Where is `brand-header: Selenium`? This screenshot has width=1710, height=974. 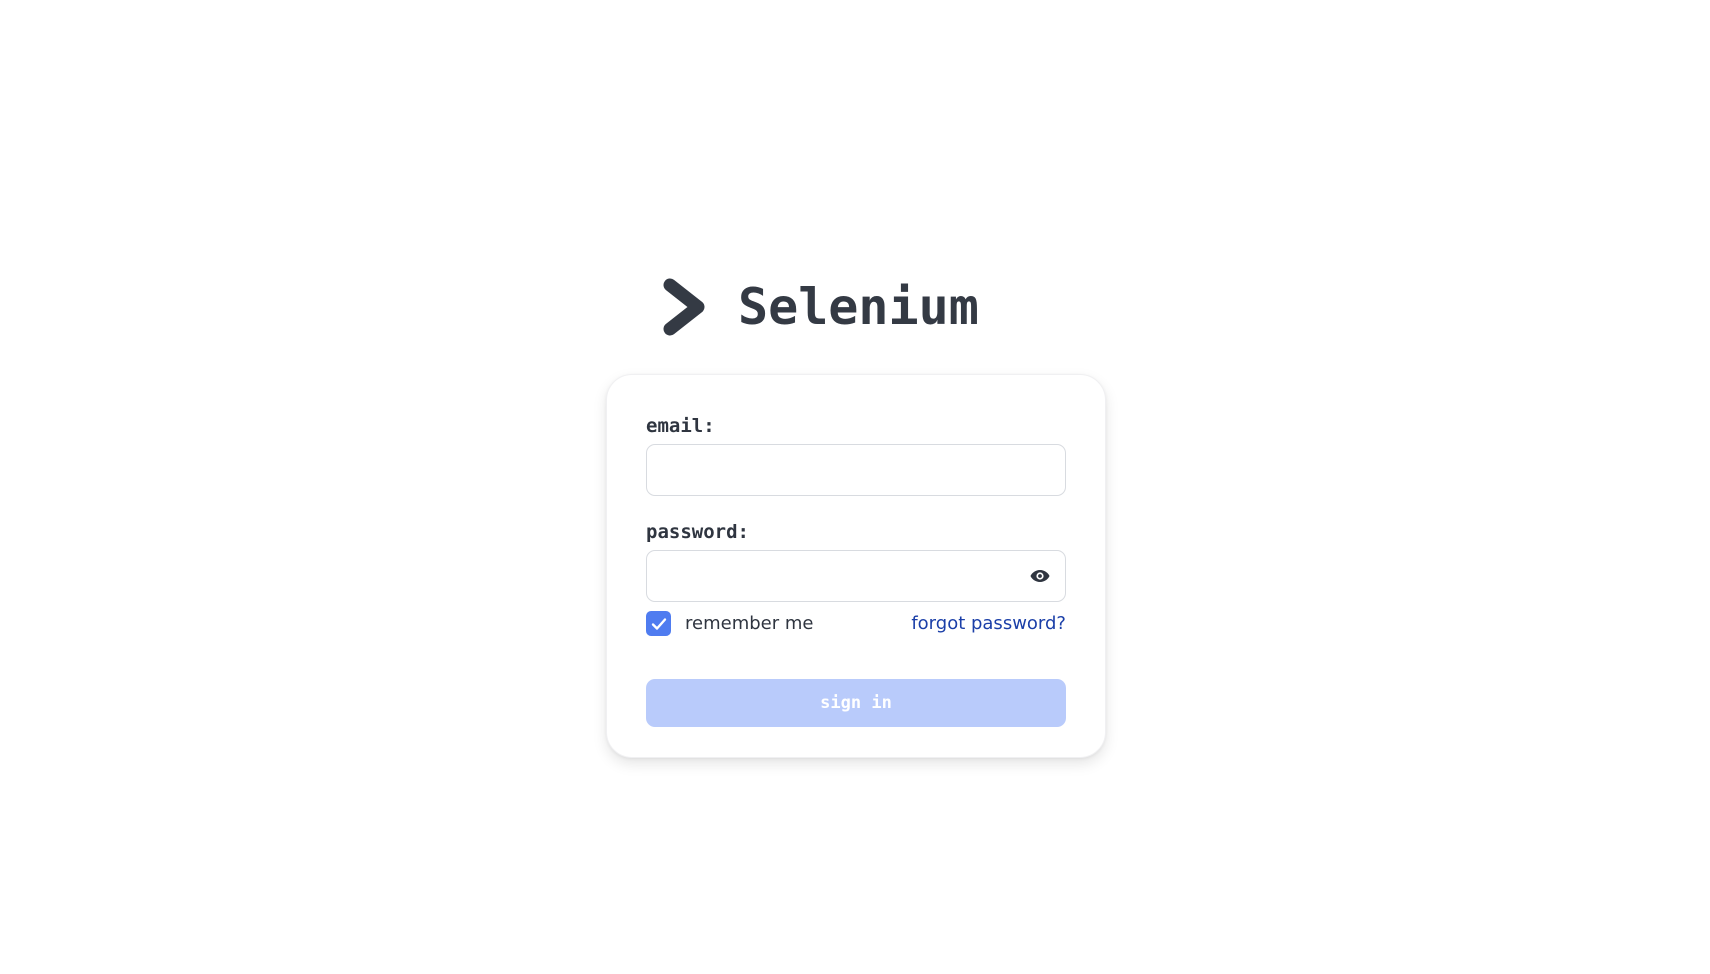
brand-header: Selenium is located at coordinates (820, 307).